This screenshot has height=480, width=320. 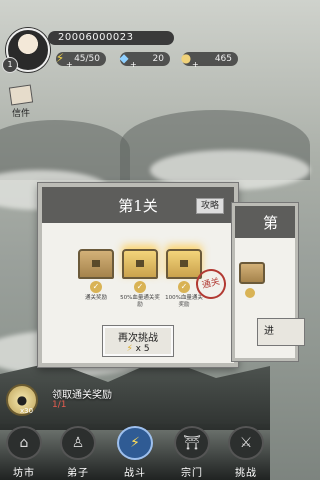 I want to click on next-stage-card: 第 进, so click(x=268, y=282).